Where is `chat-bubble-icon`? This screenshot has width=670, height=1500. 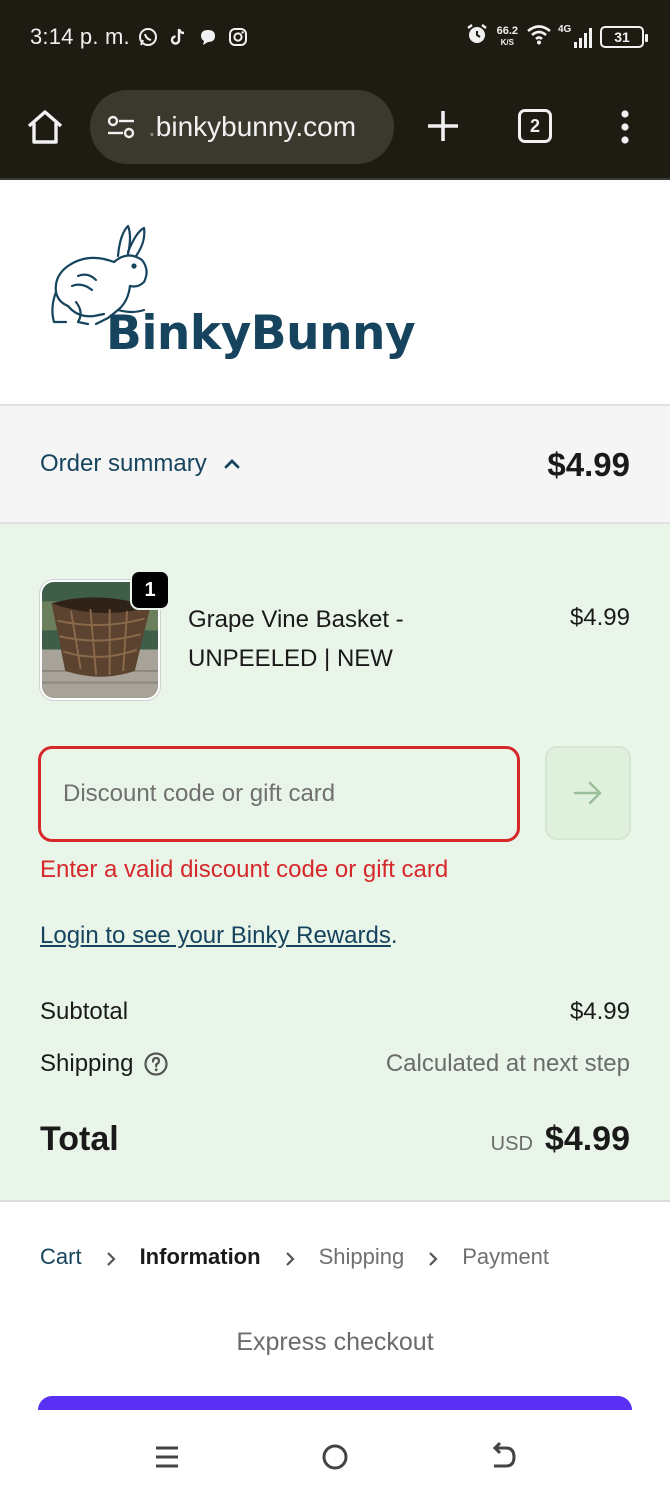 chat-bubble-icon is located at coordinates (208, 37).